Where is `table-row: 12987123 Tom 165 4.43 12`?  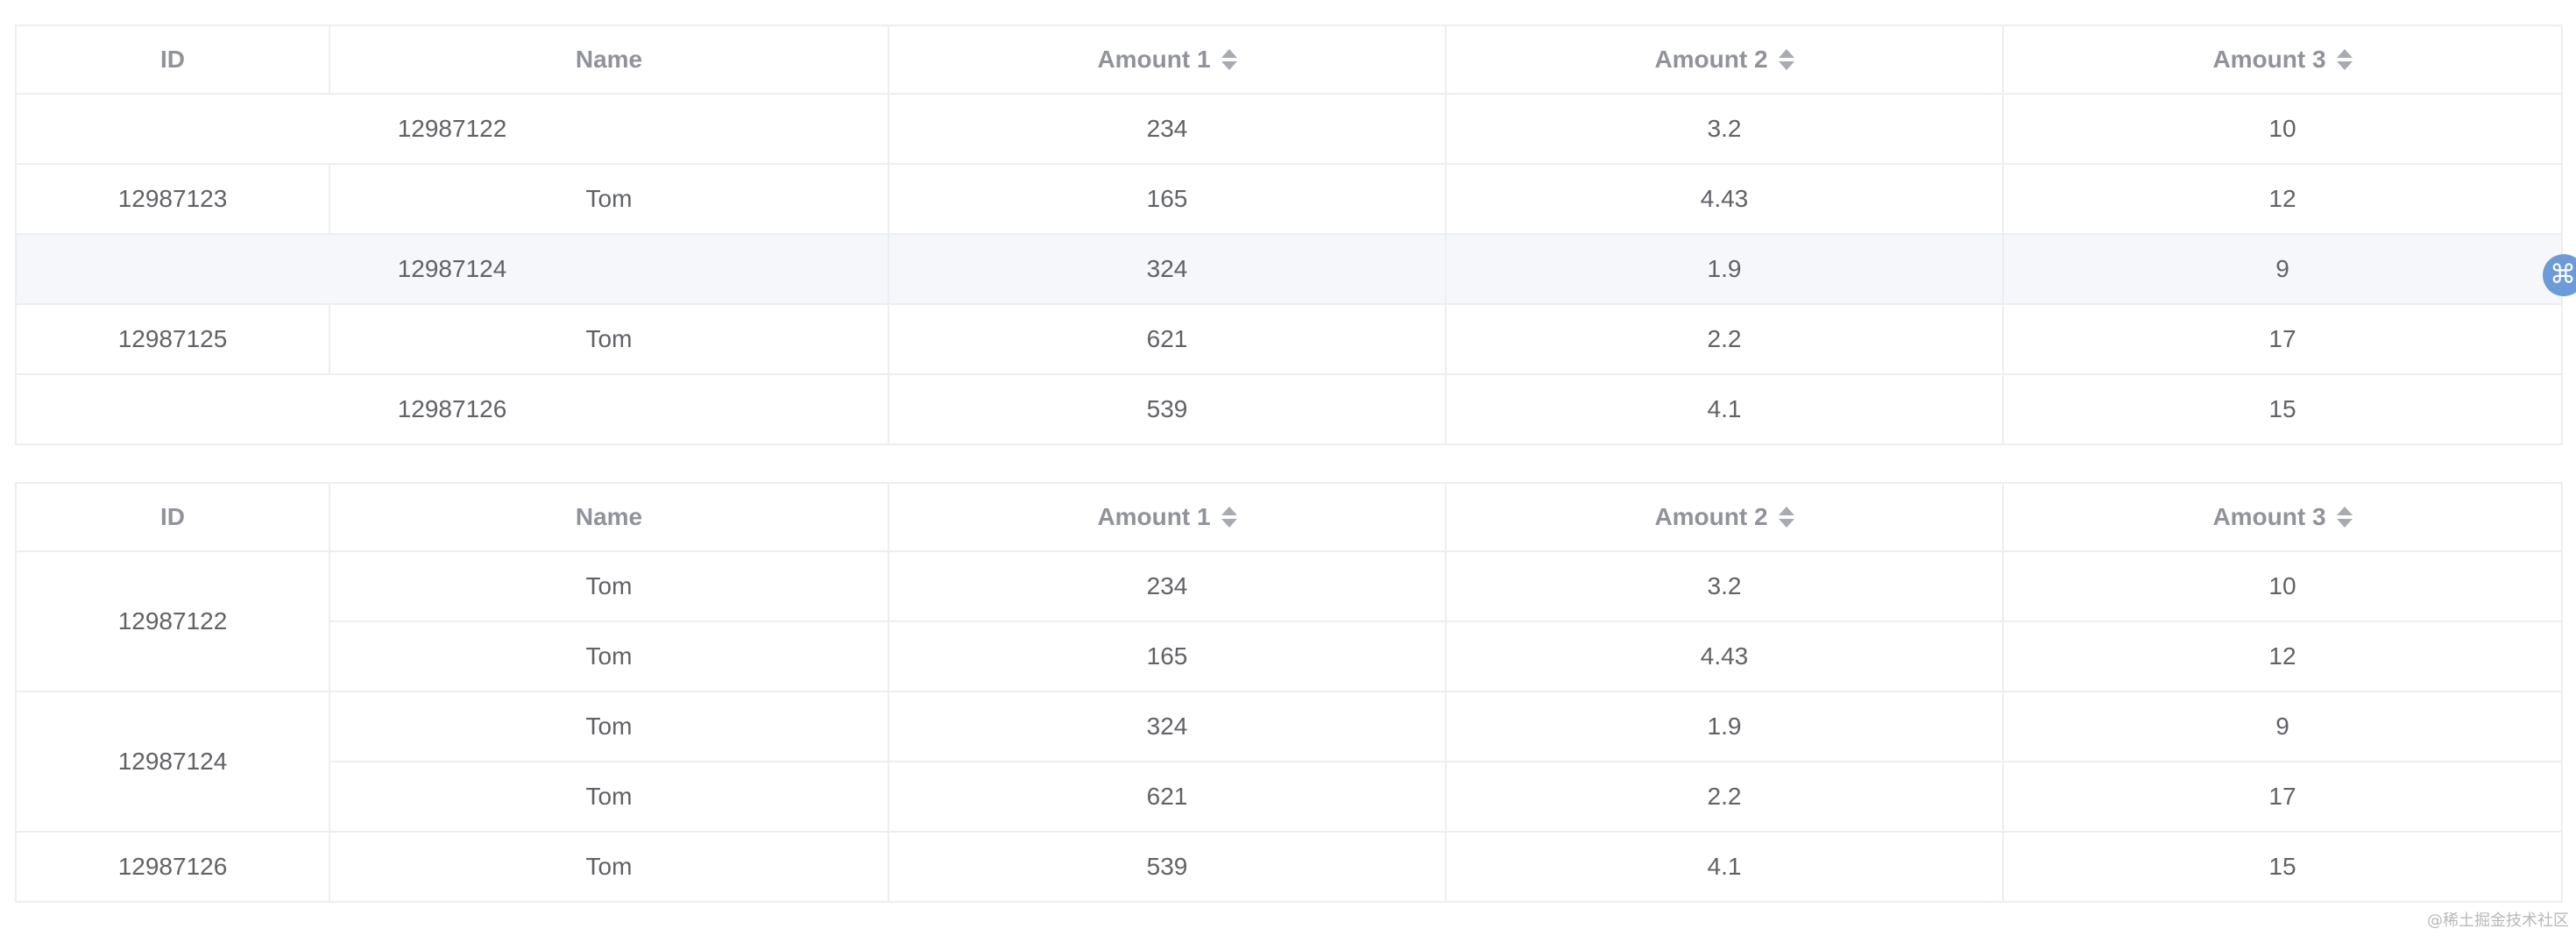 table-row: 12987123 Tom 165 4.43 12 is located at coordinates (1289, 199).